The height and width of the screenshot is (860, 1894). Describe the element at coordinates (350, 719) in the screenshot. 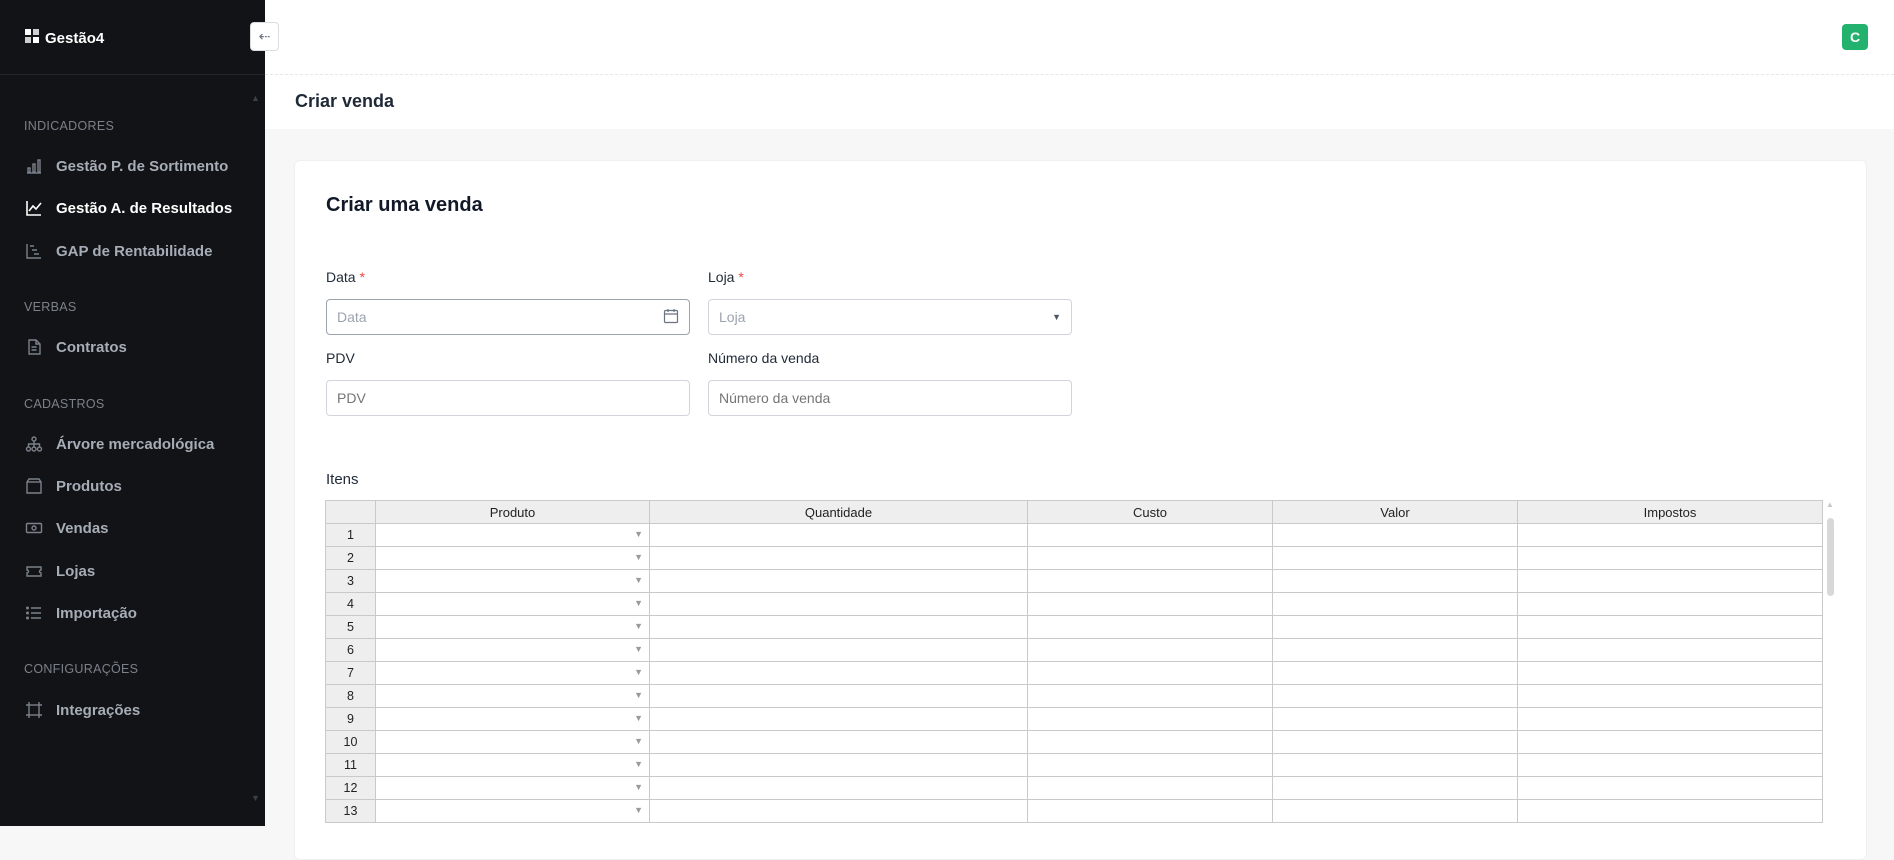

I see `row-number: 9` at that location.